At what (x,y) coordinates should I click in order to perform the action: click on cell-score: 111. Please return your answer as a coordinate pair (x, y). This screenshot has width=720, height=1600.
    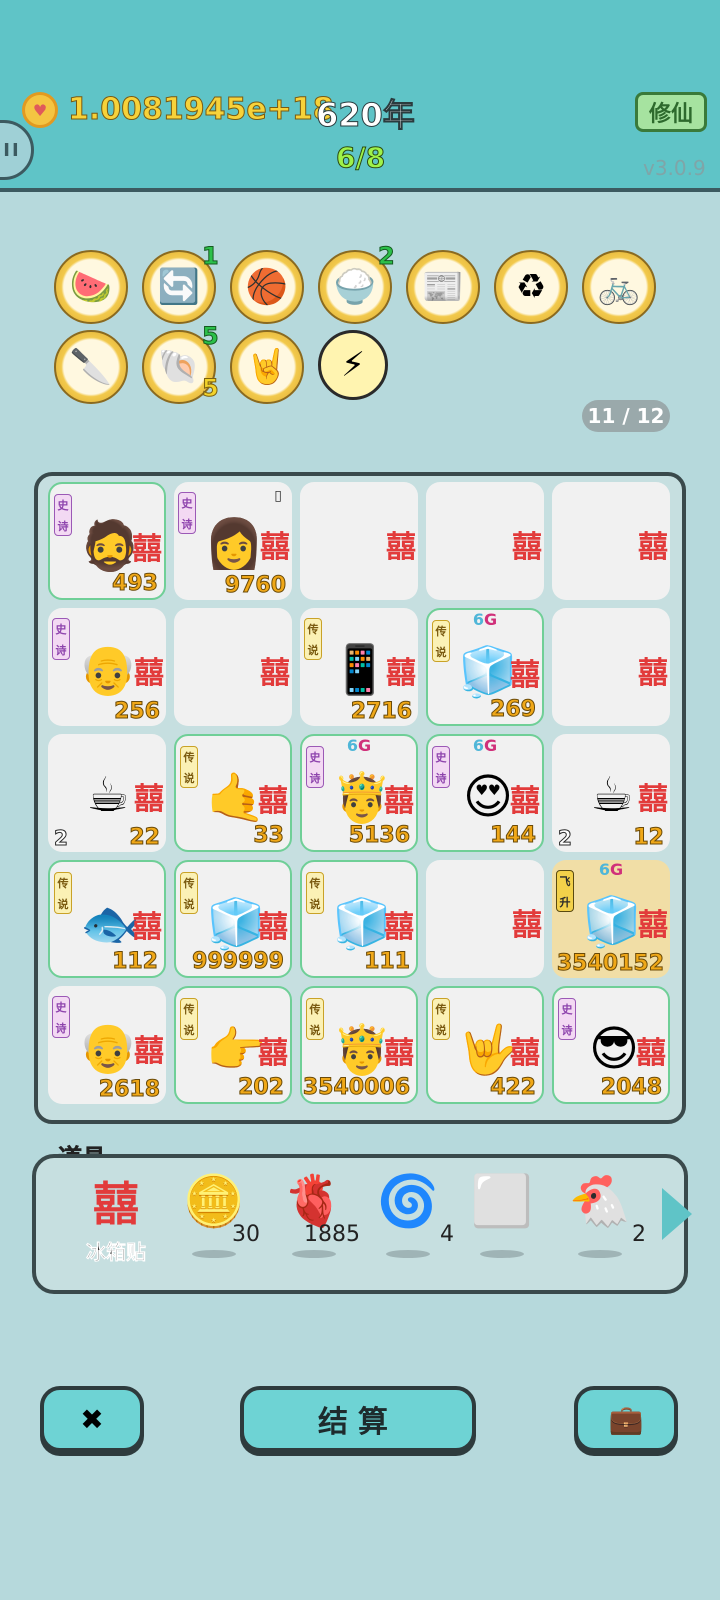
    Looking at the image, I should click on (387, 962).